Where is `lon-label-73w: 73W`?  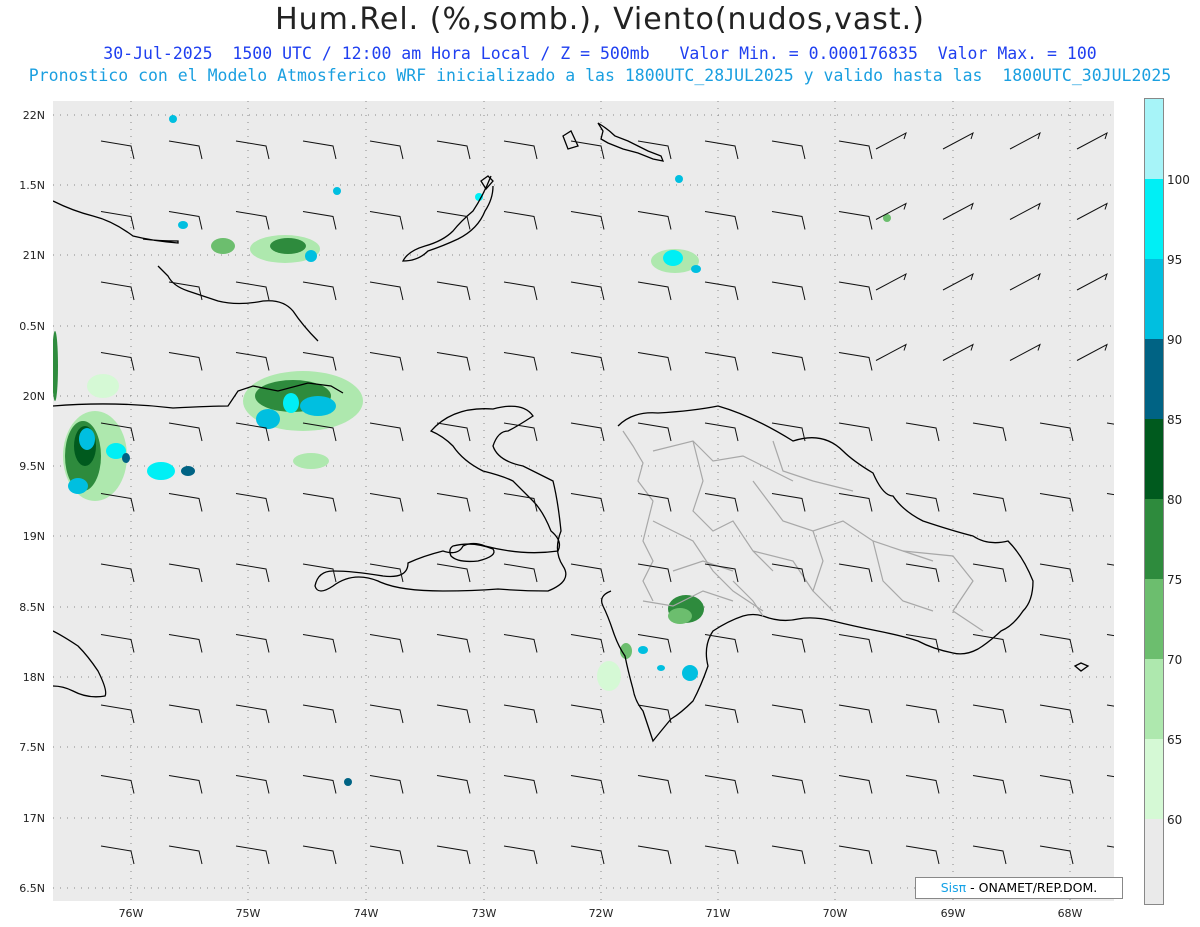
lon-label-73w: 73W is located at coordinates (484, 913).